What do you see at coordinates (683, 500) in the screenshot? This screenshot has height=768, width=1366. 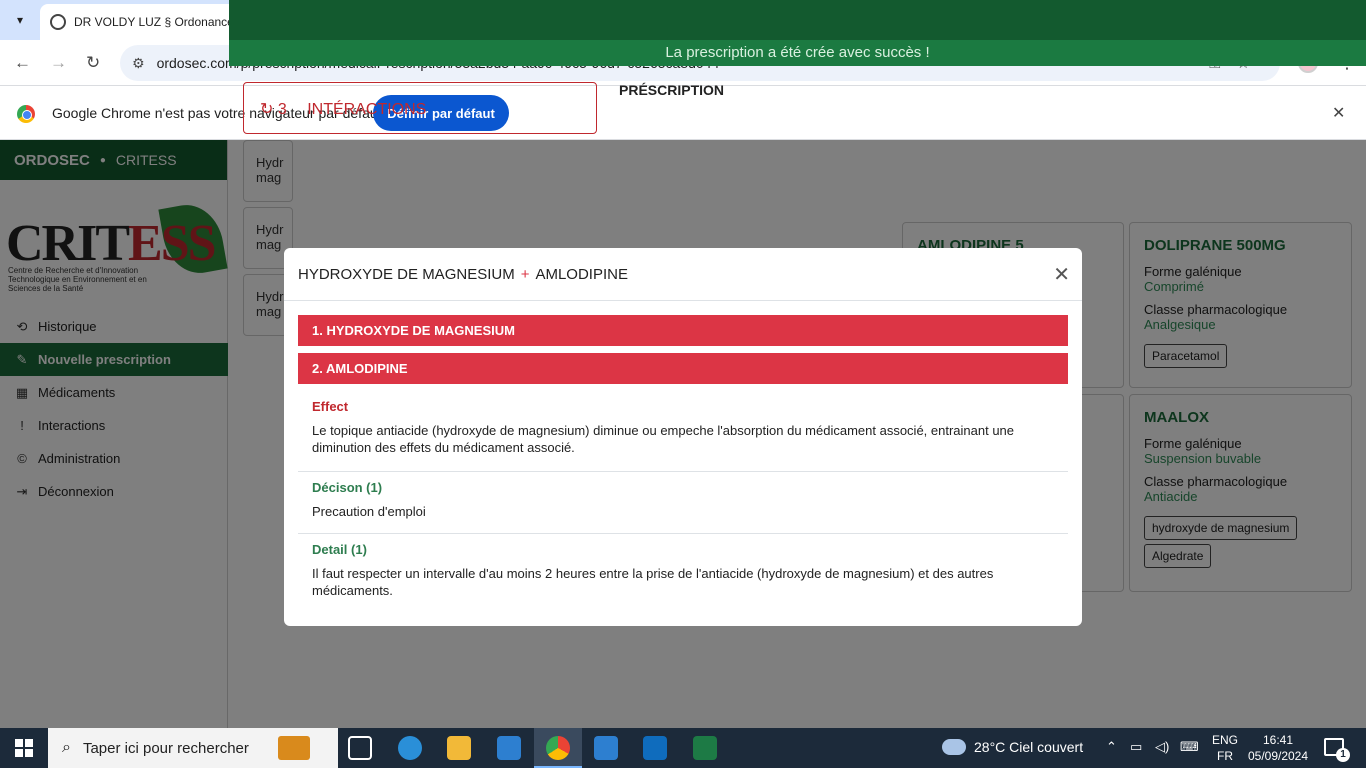 I see `decision-section: Décison (1) Precaution d'emploi` at bounding box center [683, 500].